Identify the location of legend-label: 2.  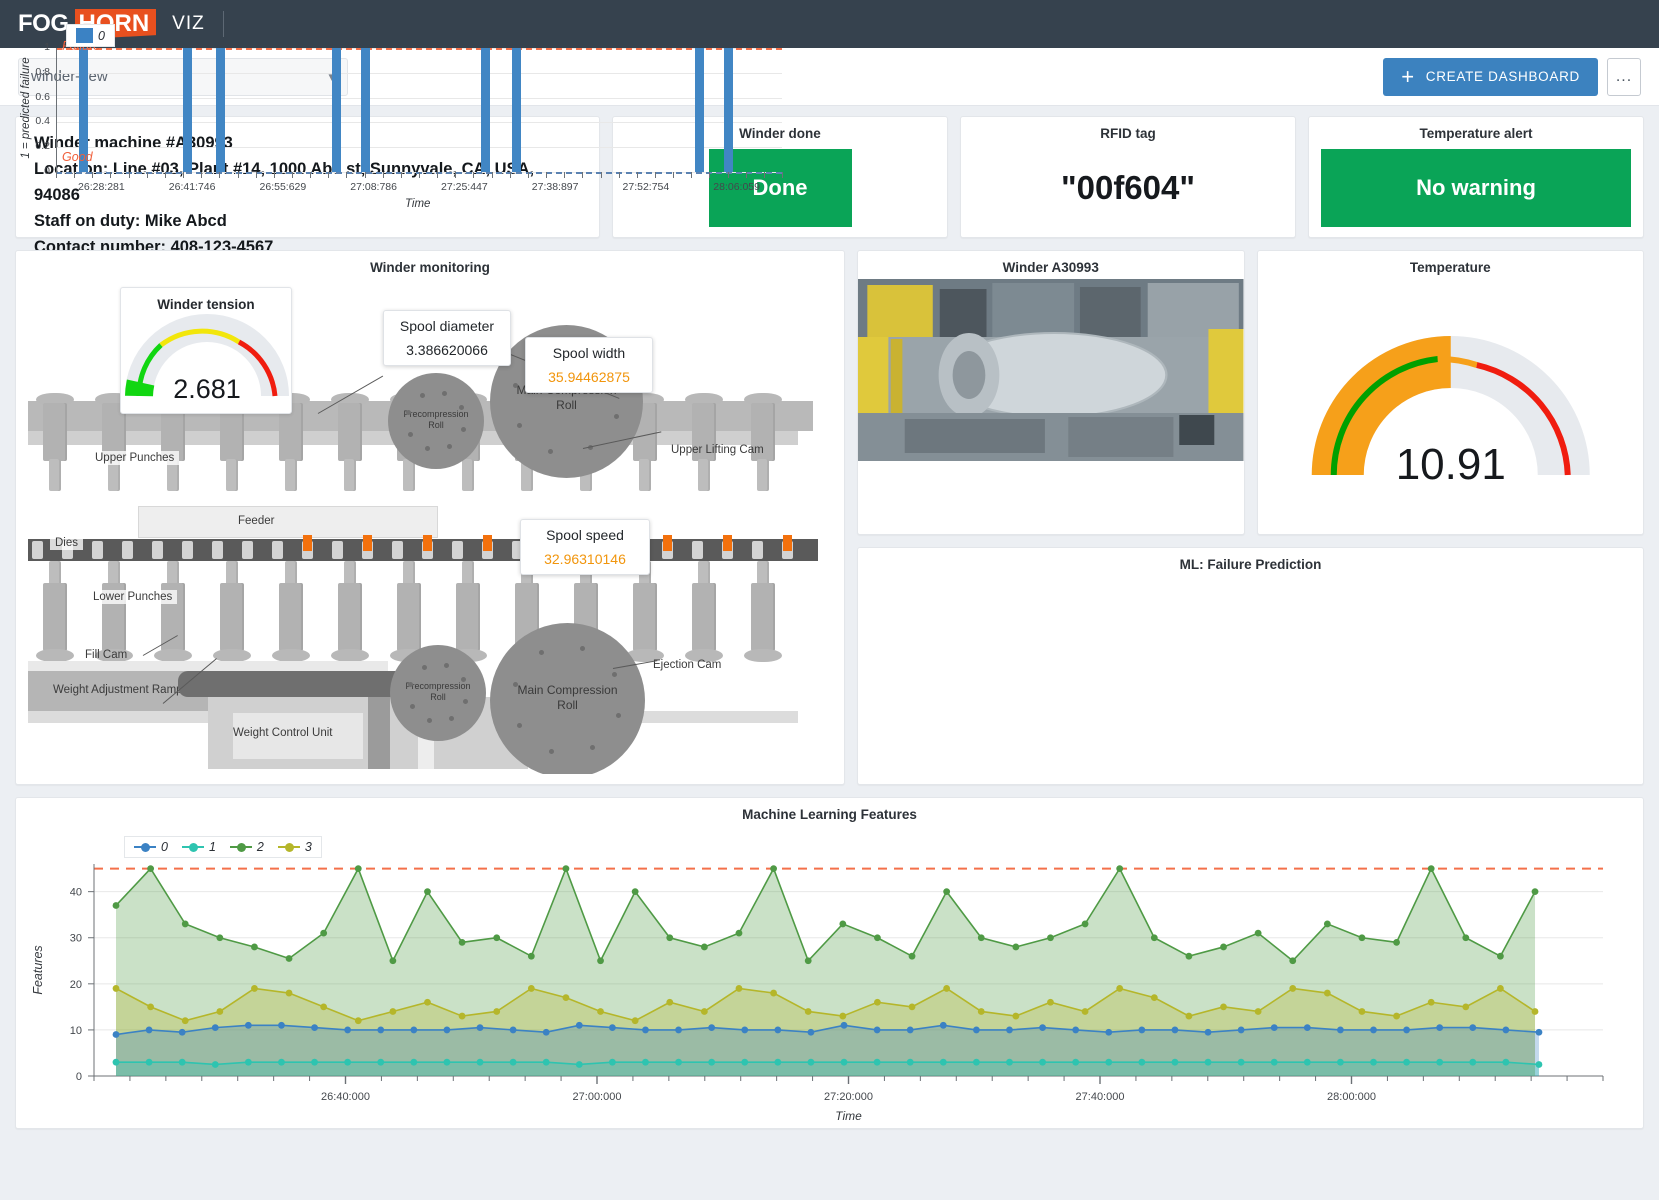
(260, 847).